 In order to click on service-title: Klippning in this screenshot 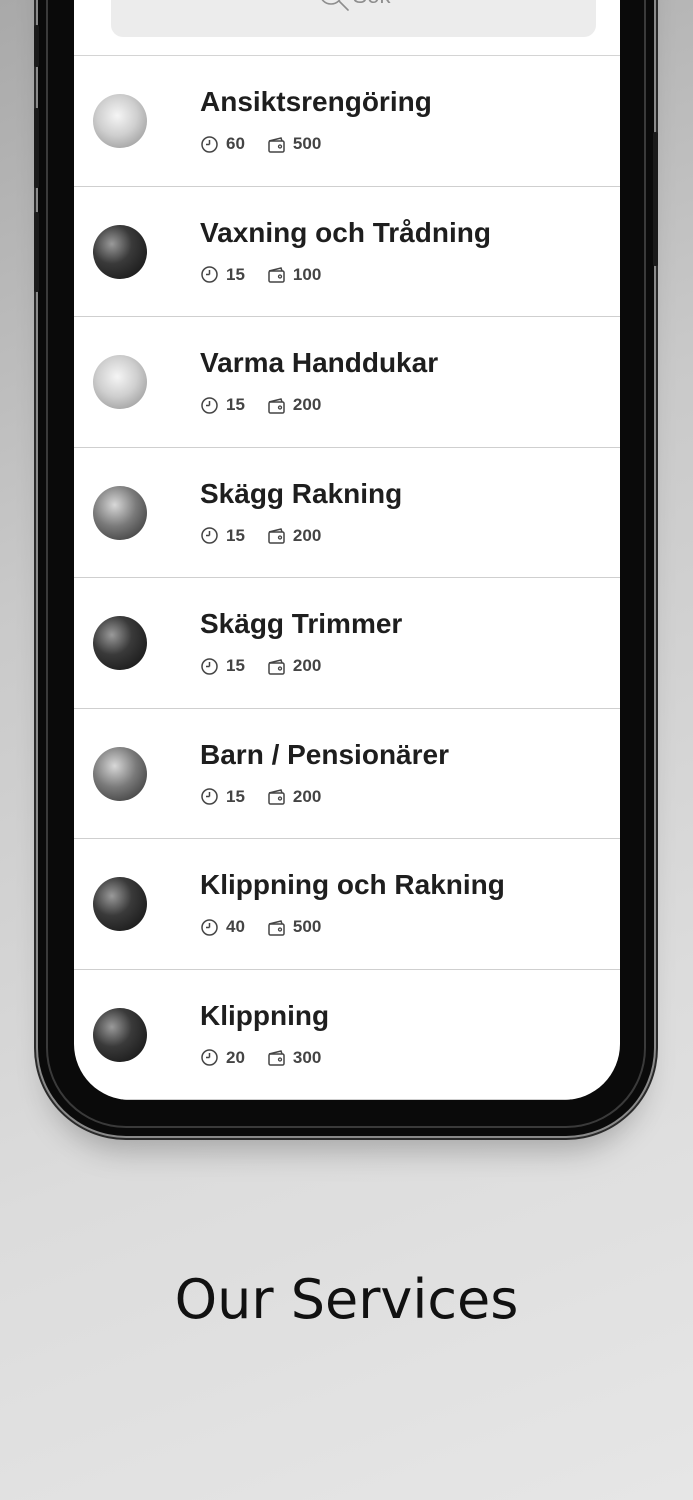, I will do `click(265, 1015)`.